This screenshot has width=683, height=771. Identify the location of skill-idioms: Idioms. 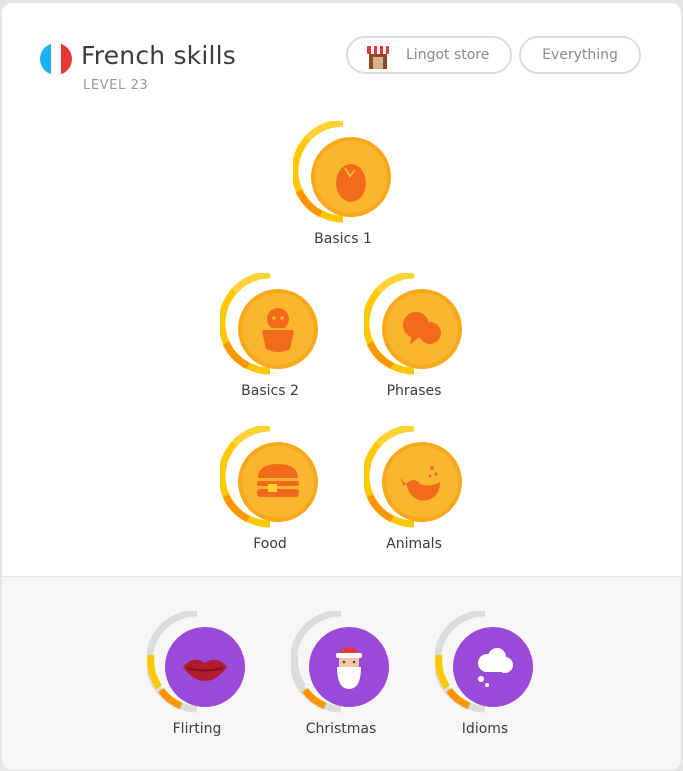
(485, 681).